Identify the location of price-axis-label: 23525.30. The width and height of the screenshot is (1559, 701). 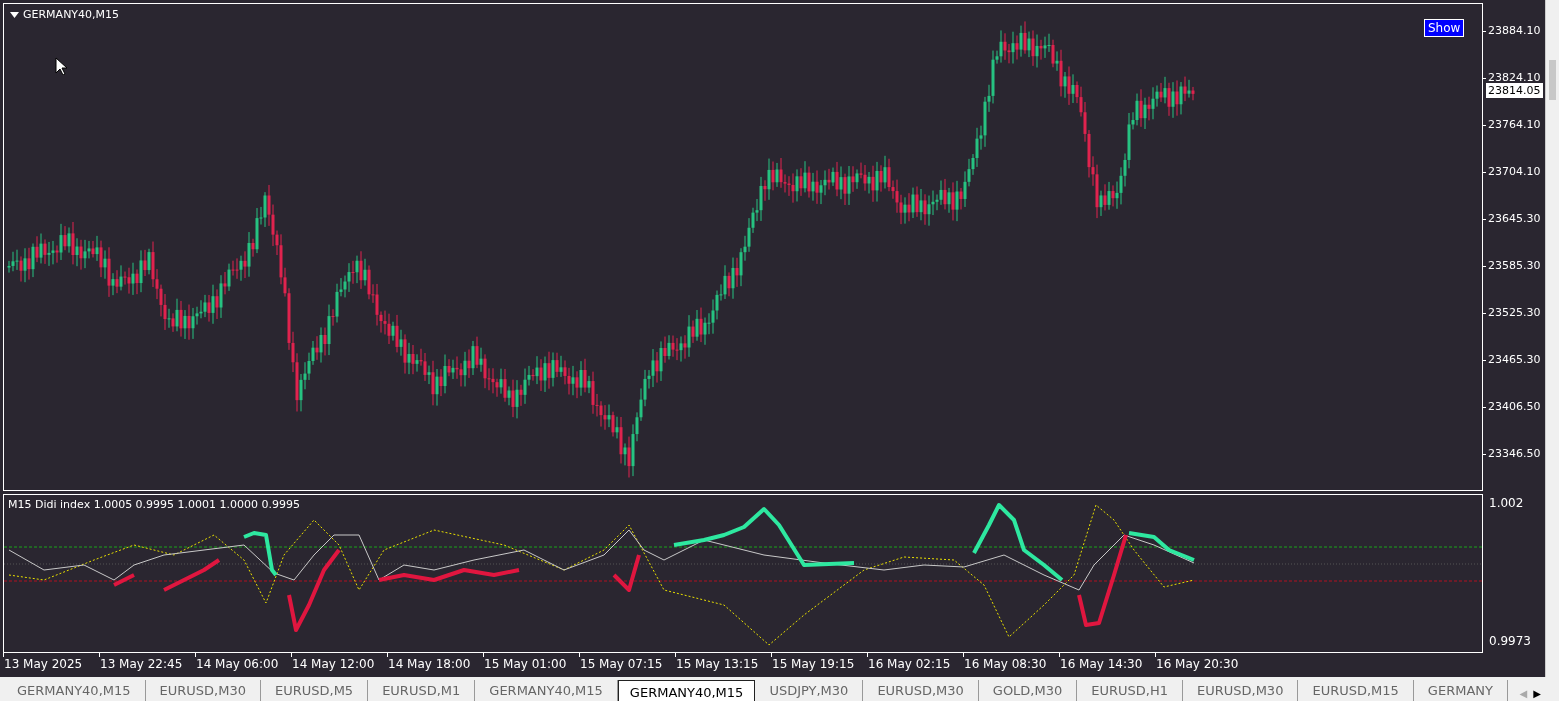
(1514, 313).